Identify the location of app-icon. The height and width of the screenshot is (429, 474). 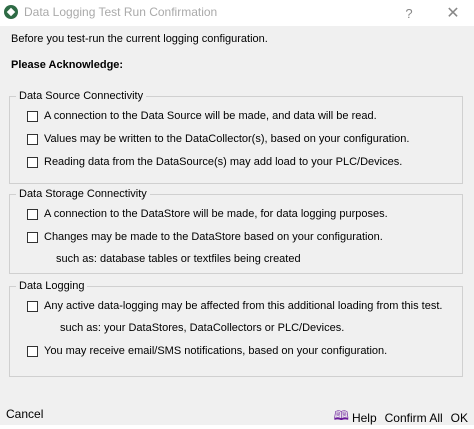
(11, 12).